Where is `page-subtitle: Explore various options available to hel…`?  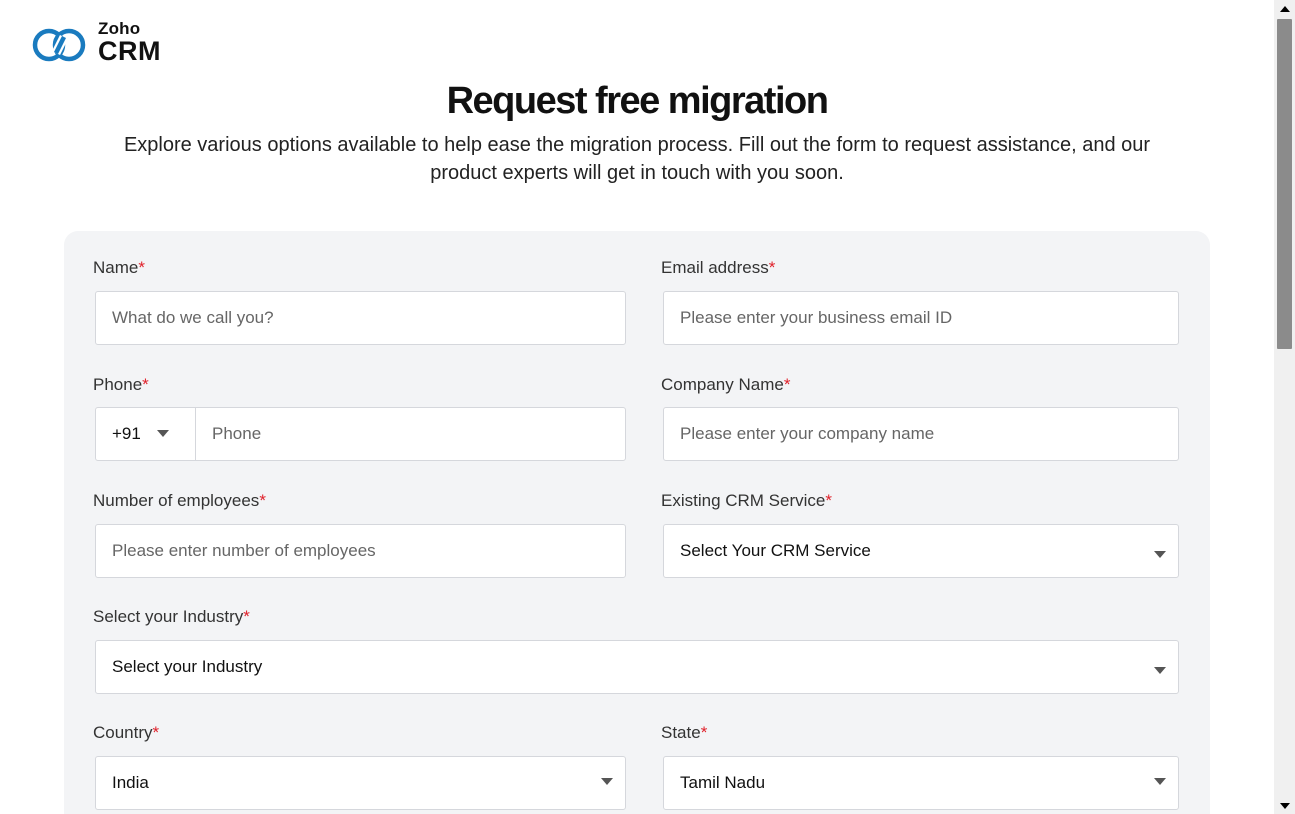
page-subtitle: Explore various options available to hel… is located at coordinates (637, 159).